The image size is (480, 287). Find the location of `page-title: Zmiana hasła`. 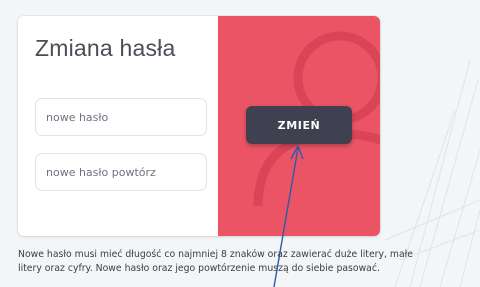

page-title: Zmiana hasła is located at coordinates (105, 48).